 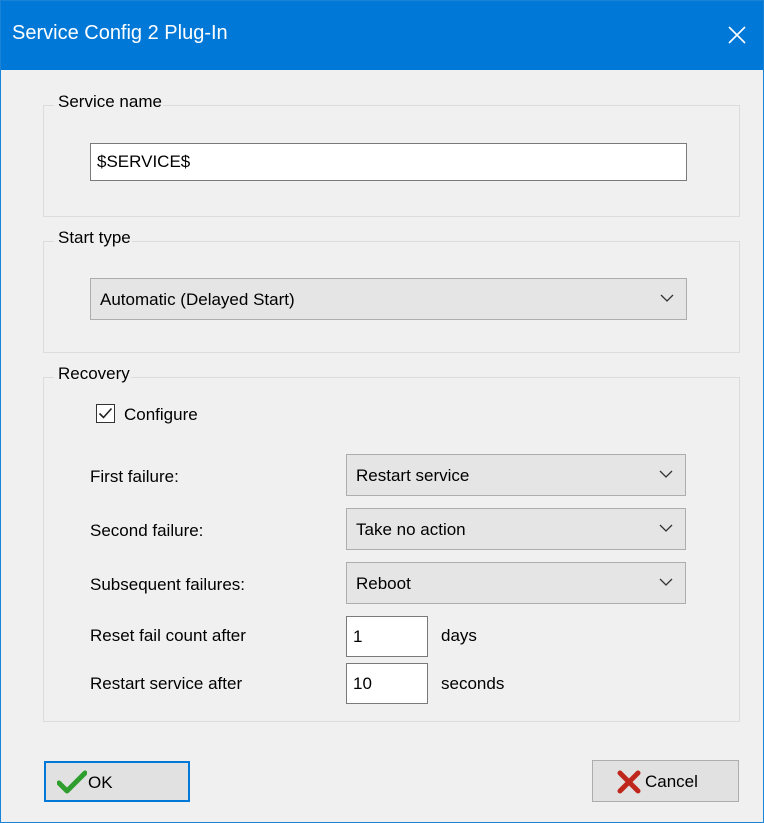 I want to click on configure-label: Configure, so click(x=161, y=415).